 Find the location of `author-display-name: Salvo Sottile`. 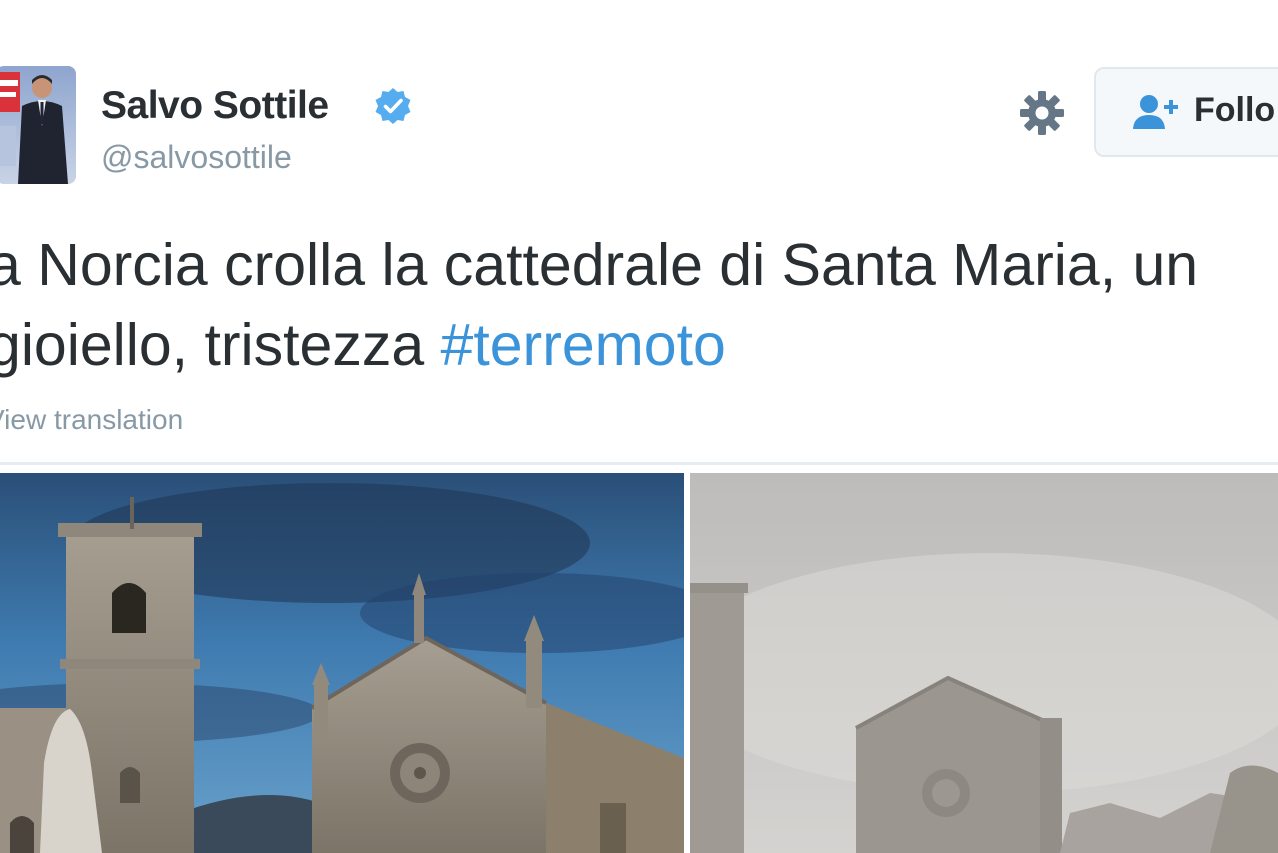

author-display-name: Salvo Sottile is located at coordinates (215, 106).